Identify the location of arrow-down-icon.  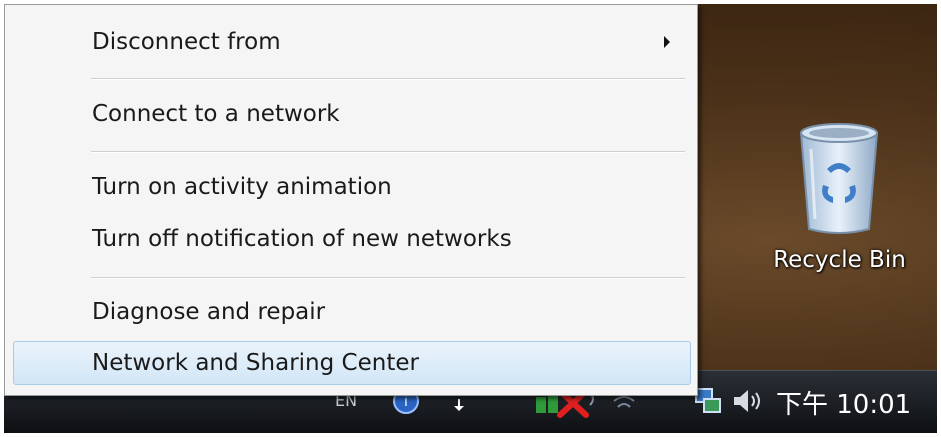
(459, 405).